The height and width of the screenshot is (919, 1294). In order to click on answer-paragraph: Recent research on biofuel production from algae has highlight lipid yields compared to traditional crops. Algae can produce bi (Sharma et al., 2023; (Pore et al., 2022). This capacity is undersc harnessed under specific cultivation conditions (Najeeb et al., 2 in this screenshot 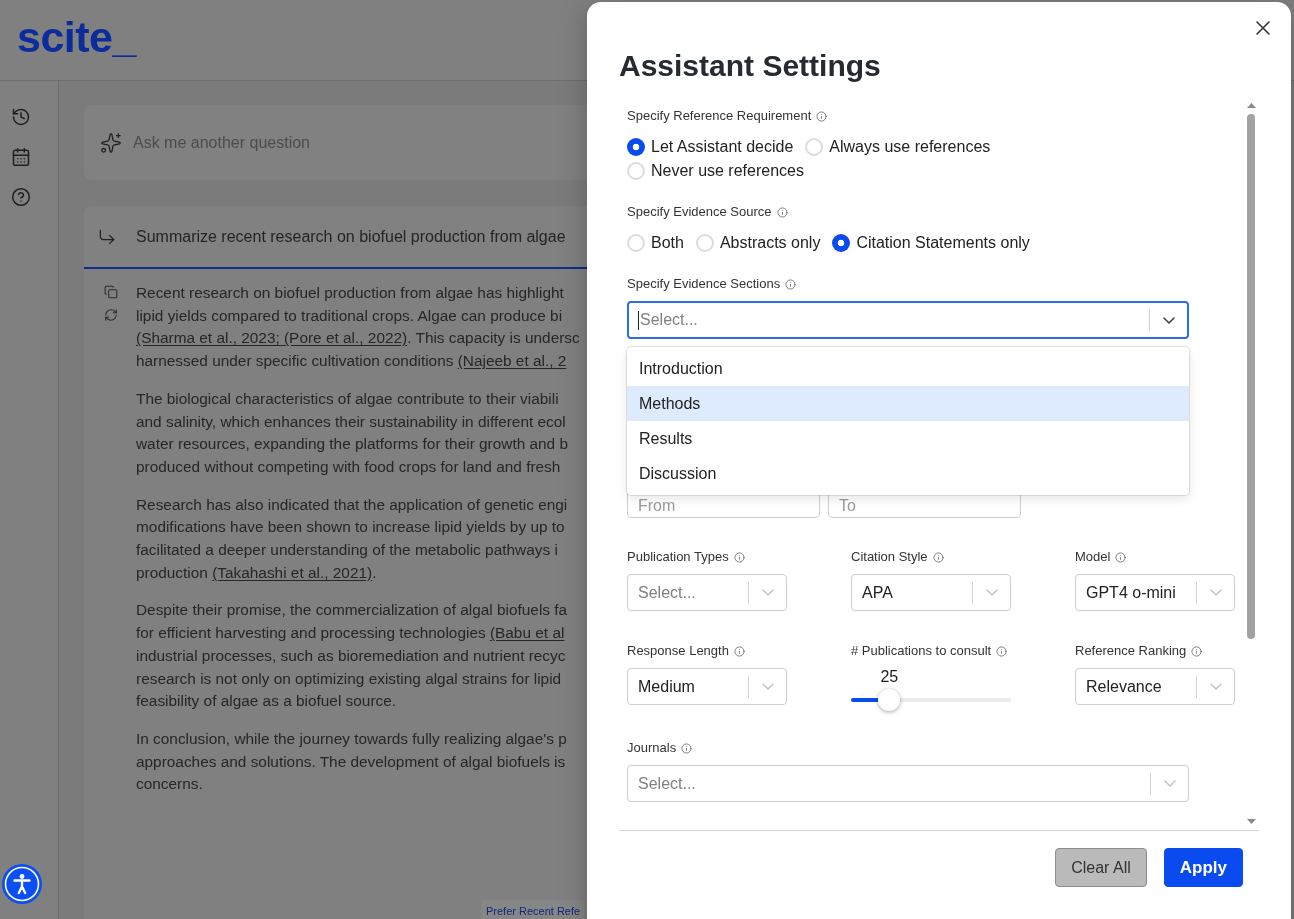, I will do `click(358, 327)`.